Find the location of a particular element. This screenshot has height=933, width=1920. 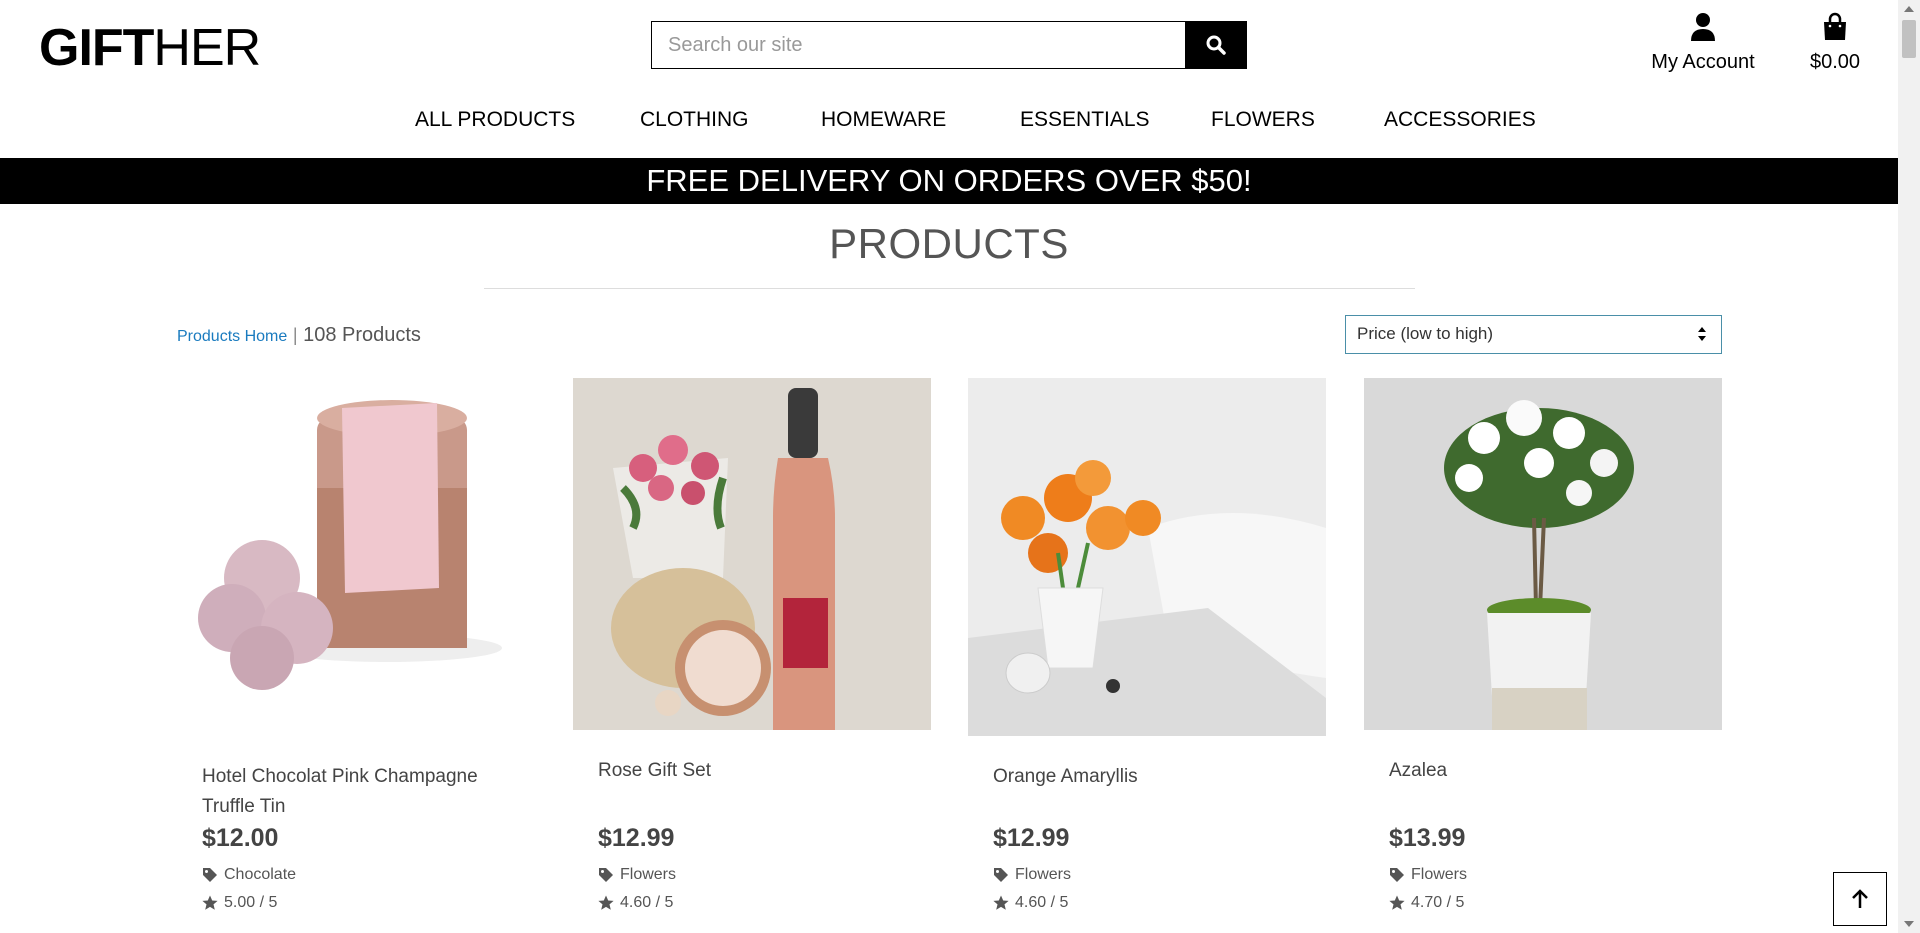

search-icon is located at coordinates (1216, 45).